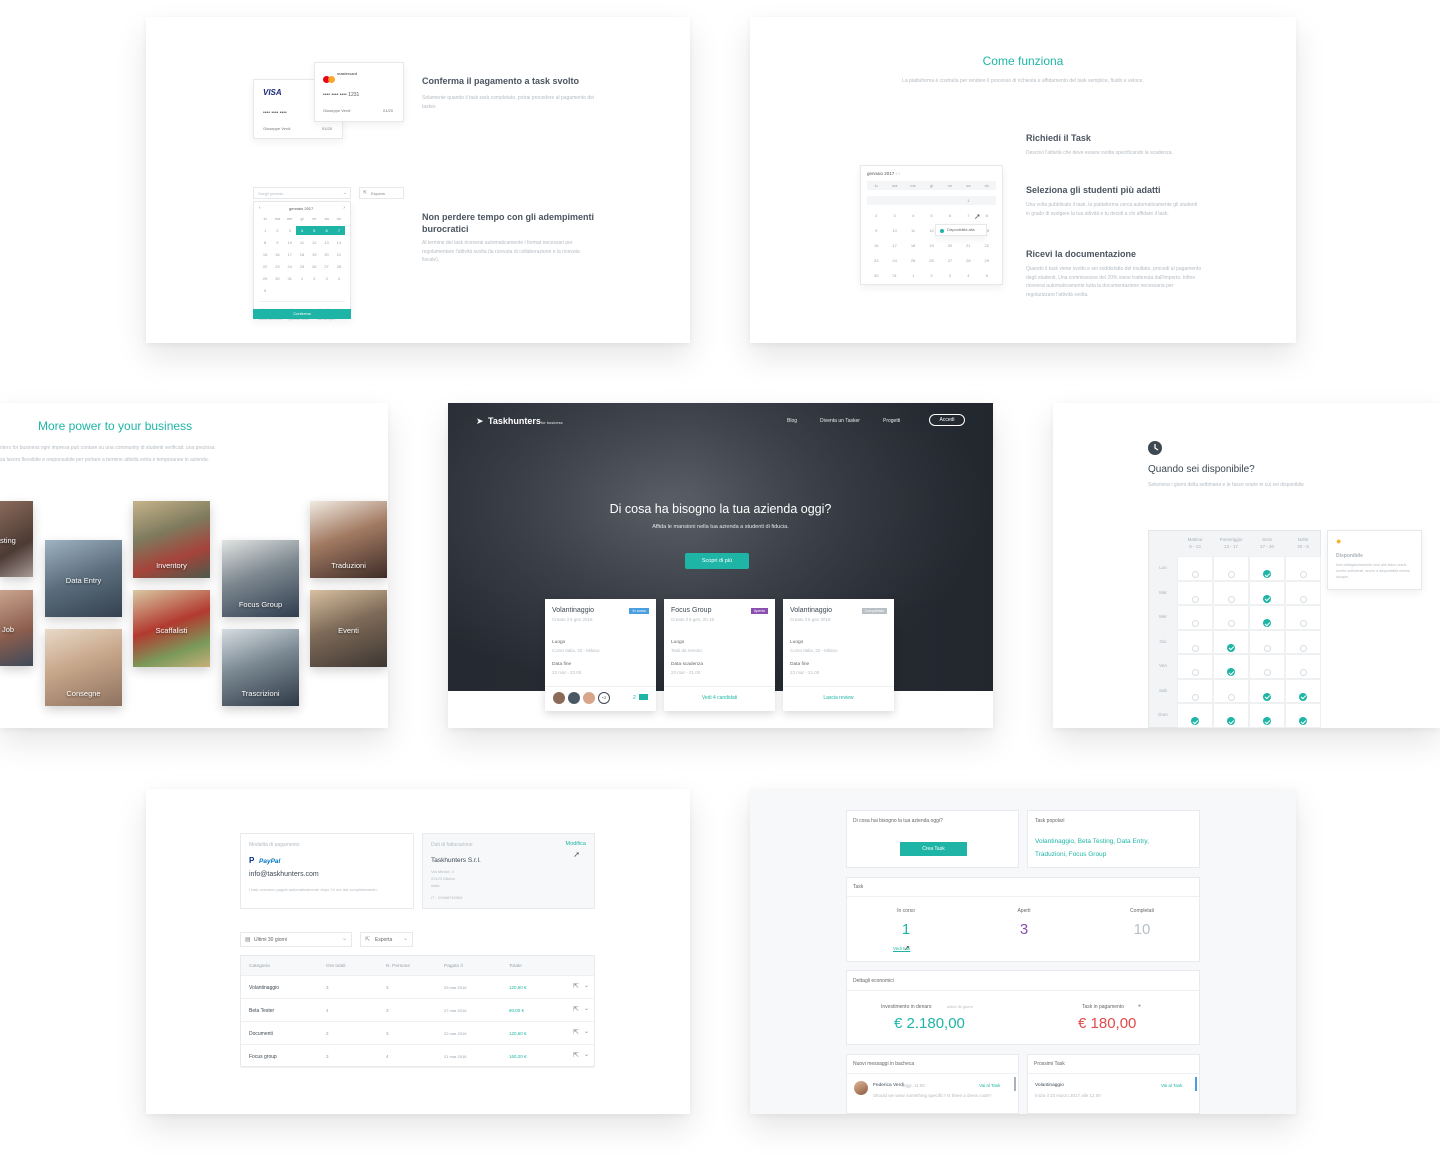 Image resolution: width=1440 pixels, height=1158 pixels. I want to click on calendar-day: 12, so click(314, 242).